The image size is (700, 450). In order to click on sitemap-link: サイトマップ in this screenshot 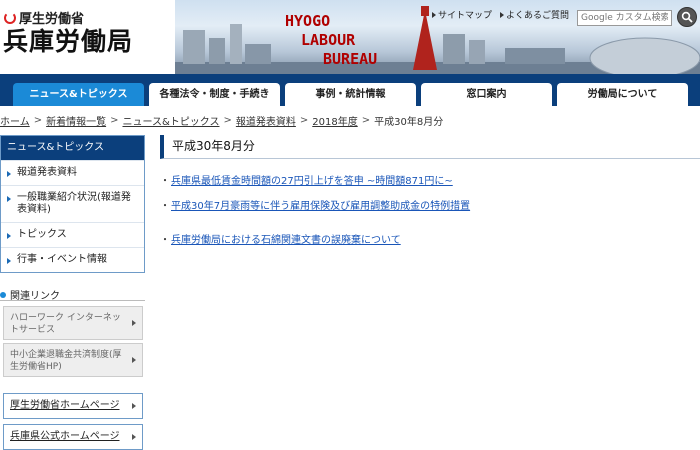, I will do `click(462, 14)`.